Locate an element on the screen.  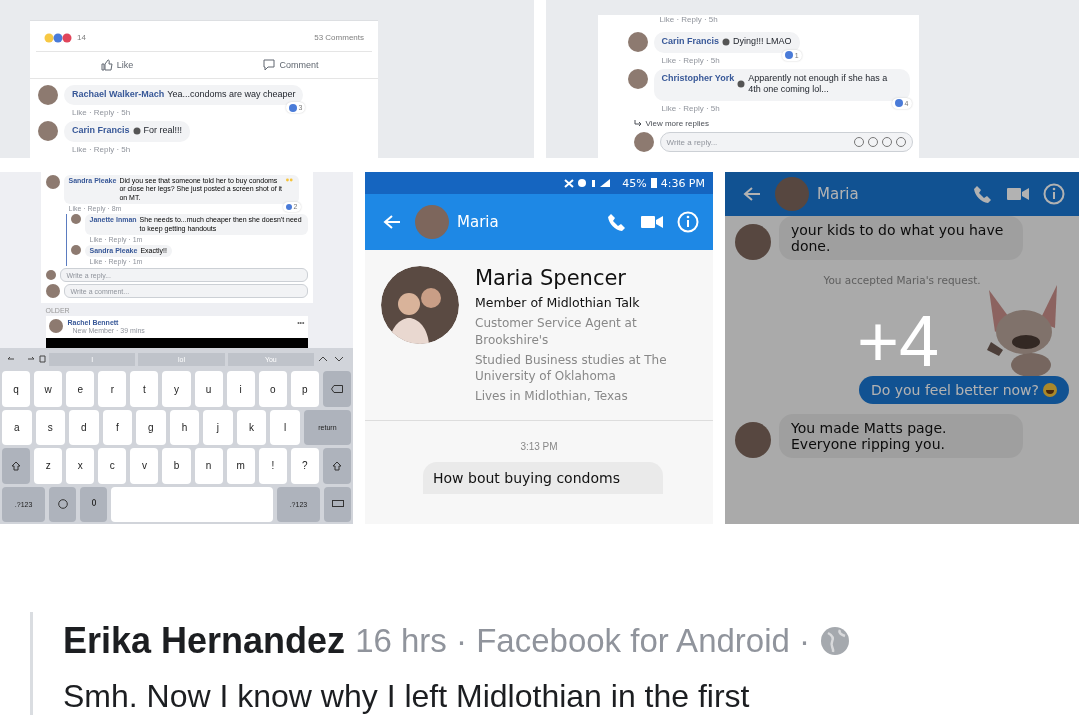
profile-detail: Studied Business studies at The University of Oklahoma is located at coordinates (571, 368).